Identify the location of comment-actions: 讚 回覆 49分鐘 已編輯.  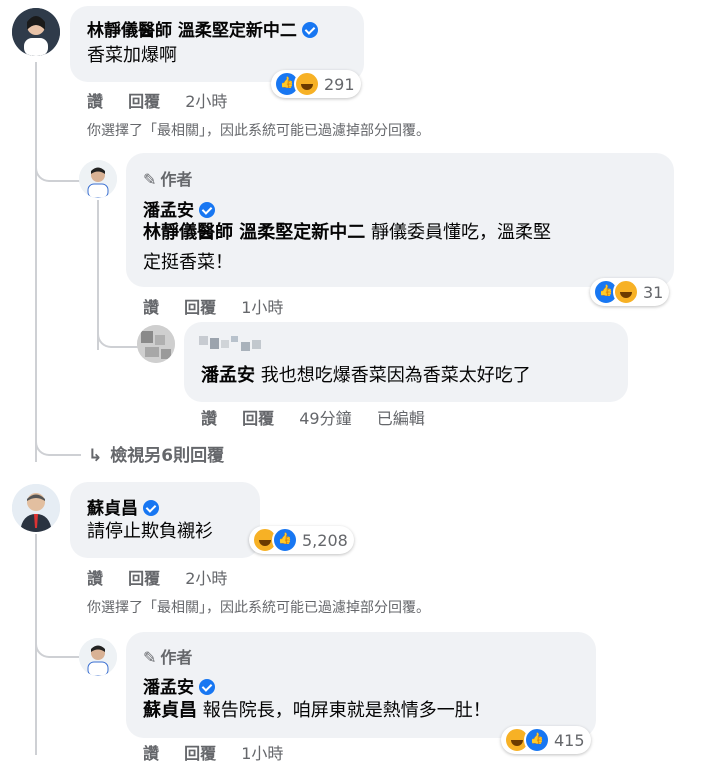
(323, 417).